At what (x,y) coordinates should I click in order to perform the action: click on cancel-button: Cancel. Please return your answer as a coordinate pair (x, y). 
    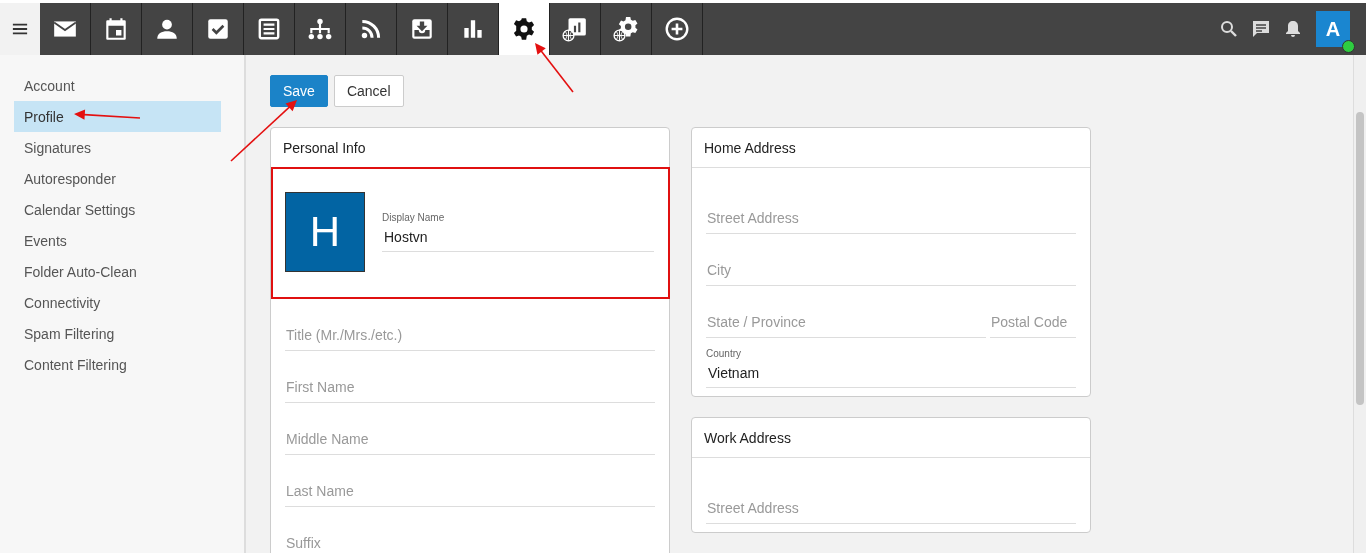
    Looking at the image, I should click on (368, 91).